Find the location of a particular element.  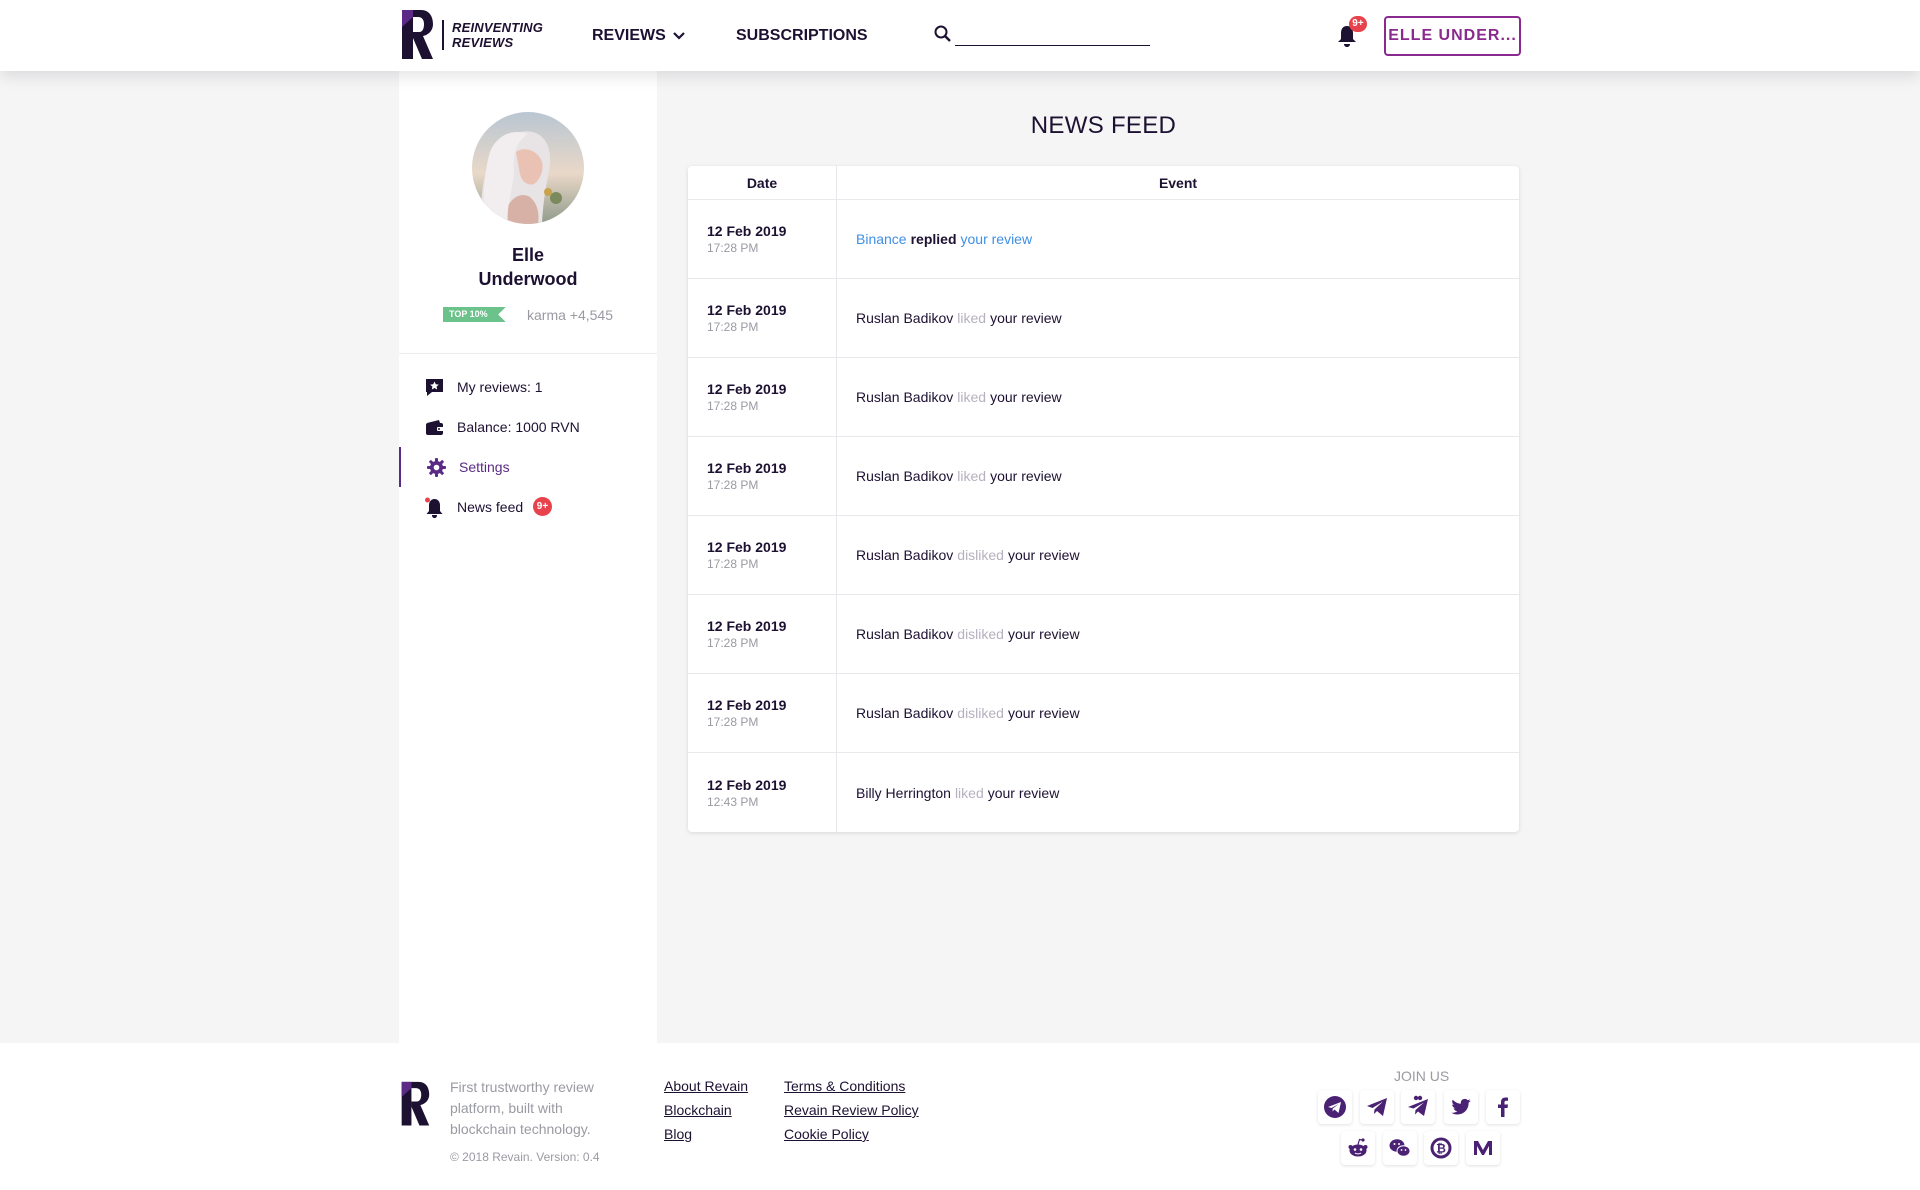

sidebar-item-news-feed: News feed 9+ is located at coordinates (528, 507).